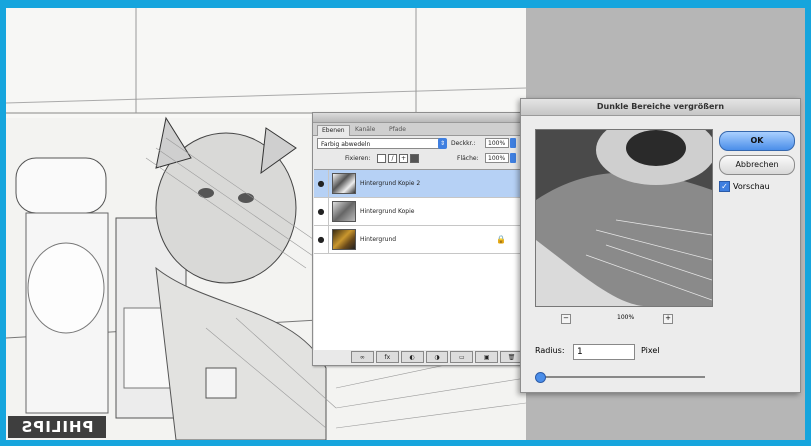 Image resolution: width=811 pixels, height=446 pixels. What do you see at coordinates (333, 130) in the screenshot?
I see `tab-layers: Ebenen` at bounding box center [333, 130].